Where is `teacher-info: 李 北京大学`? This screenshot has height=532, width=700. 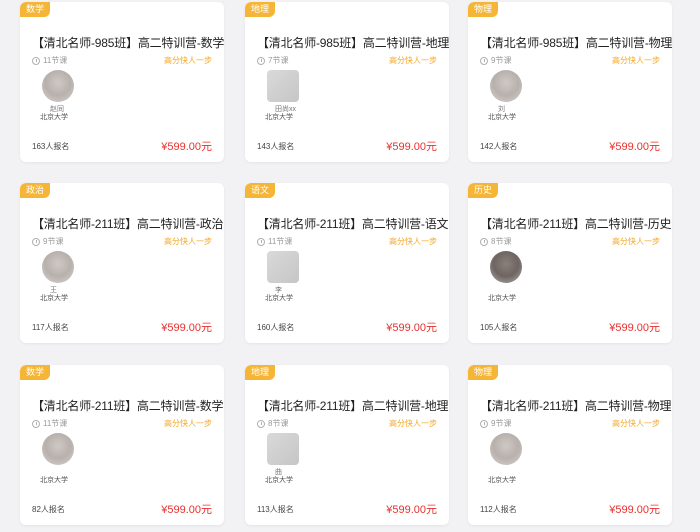 teacher-info: 李 北京大学 is located at coordinates (293, 281).